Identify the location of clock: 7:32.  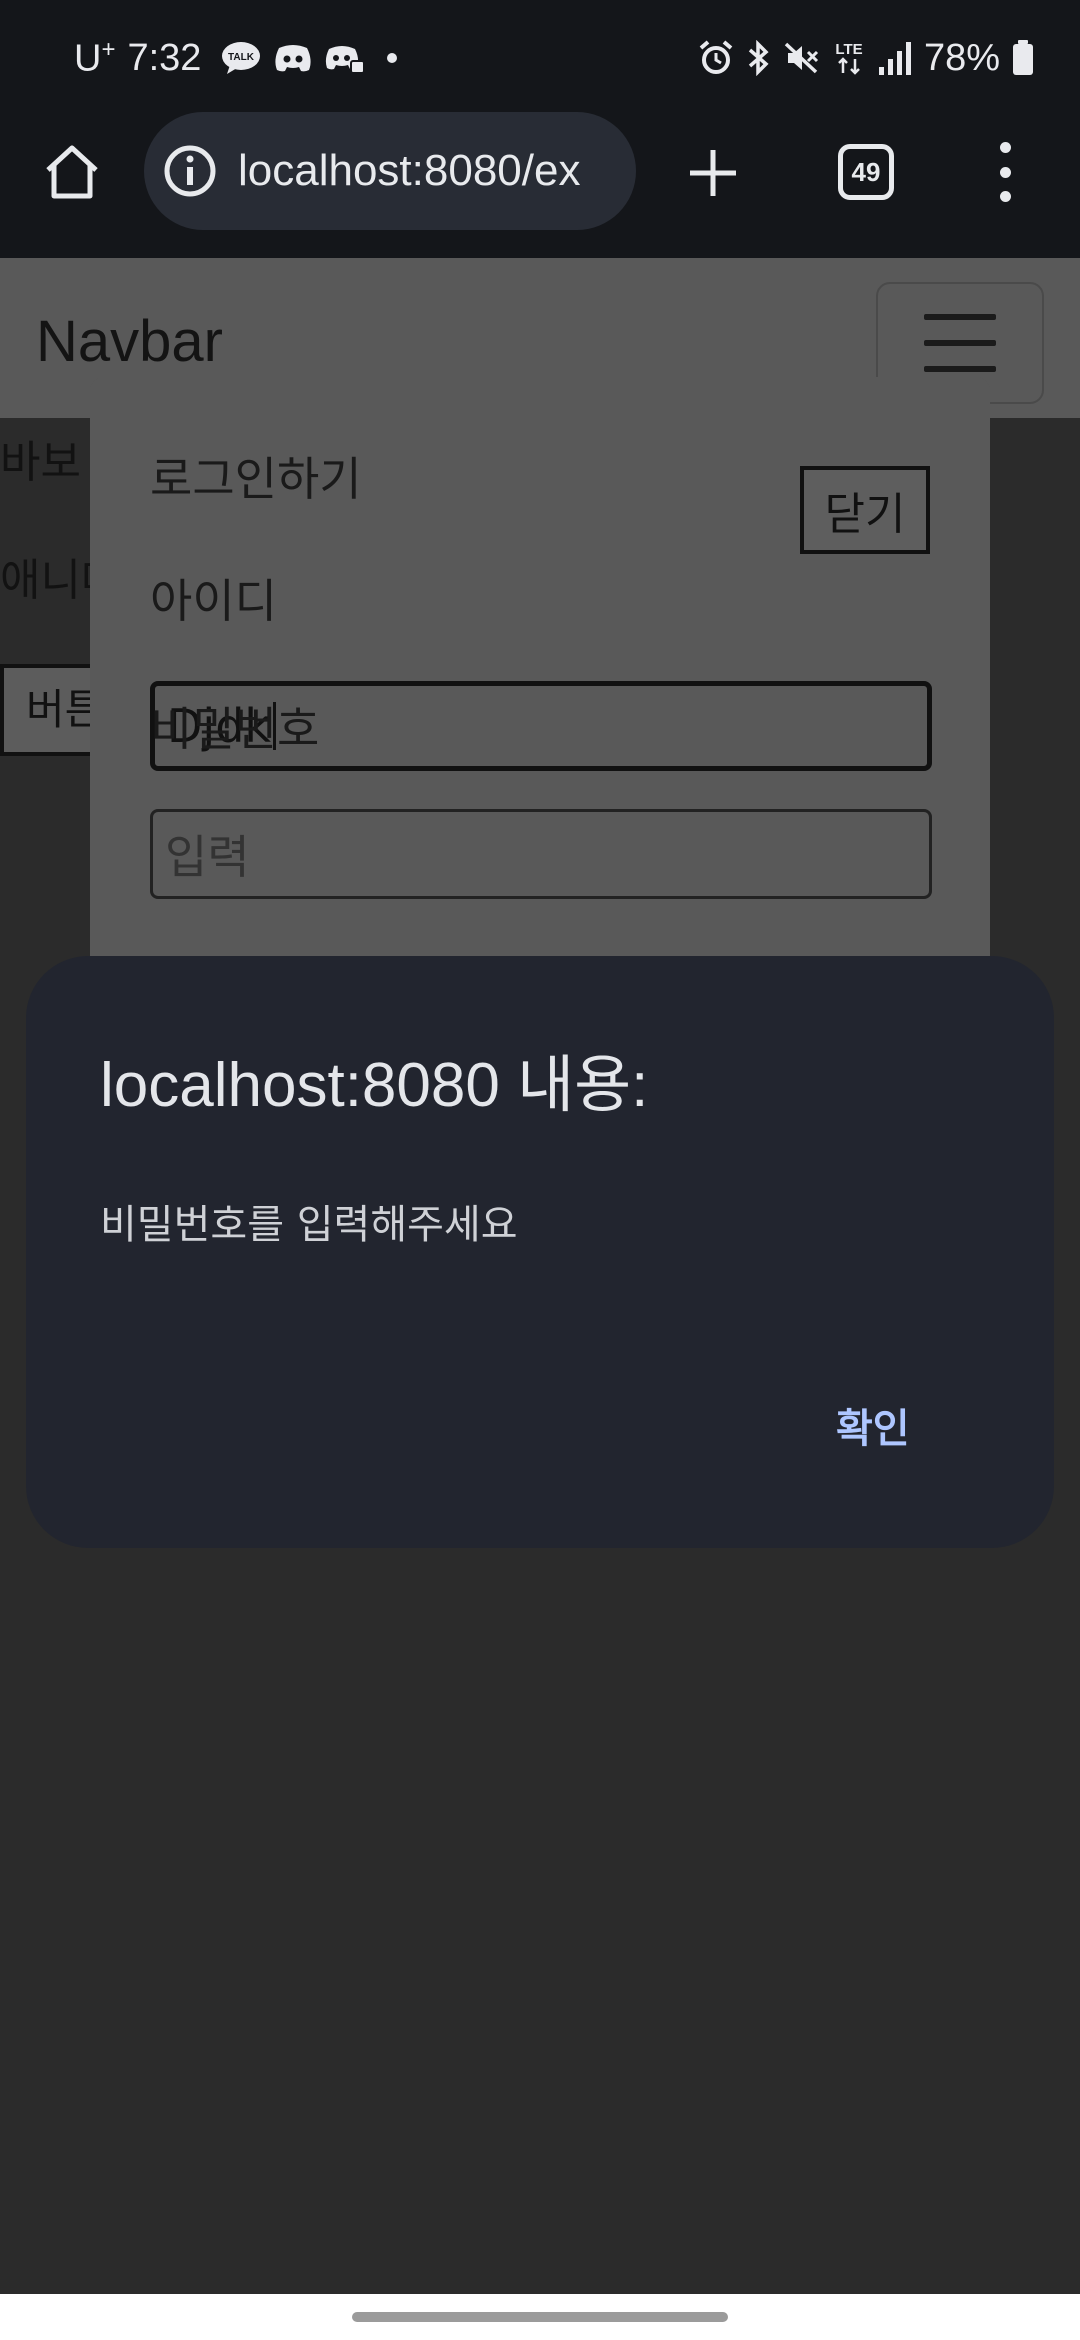
(164, 57).